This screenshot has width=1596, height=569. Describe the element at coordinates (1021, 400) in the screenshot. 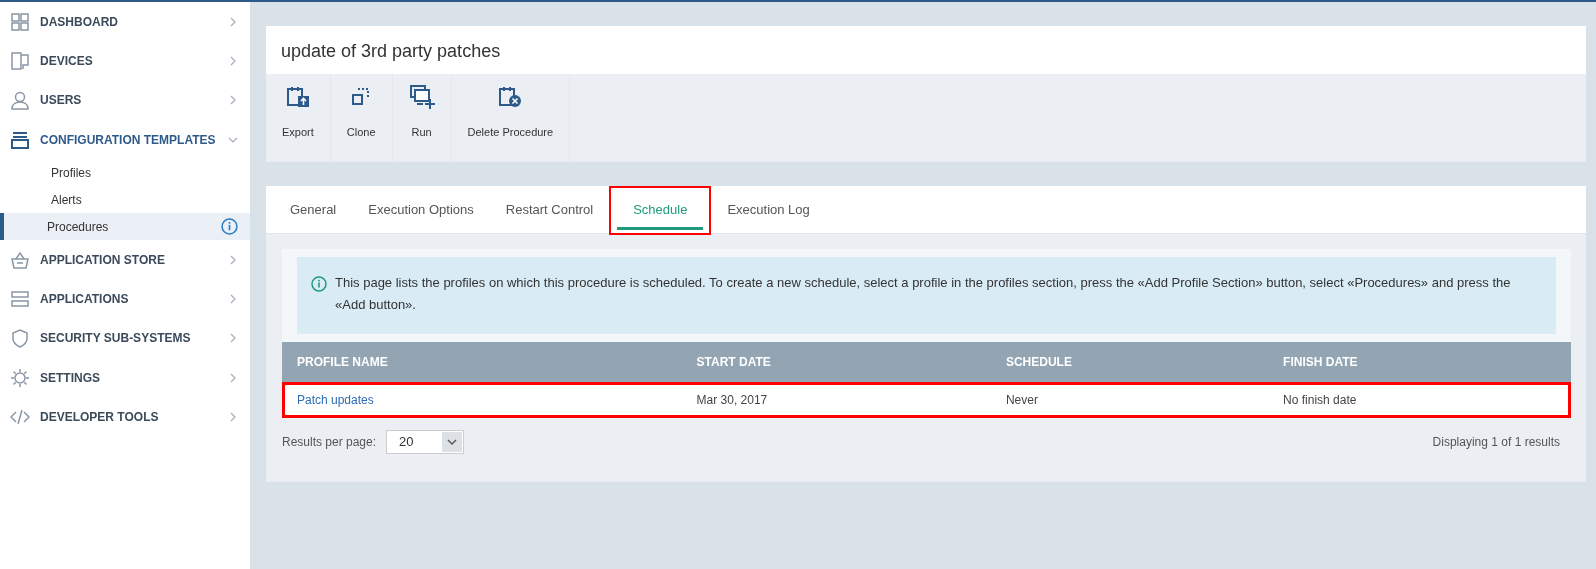

I see `table-cell: Never` at that location.